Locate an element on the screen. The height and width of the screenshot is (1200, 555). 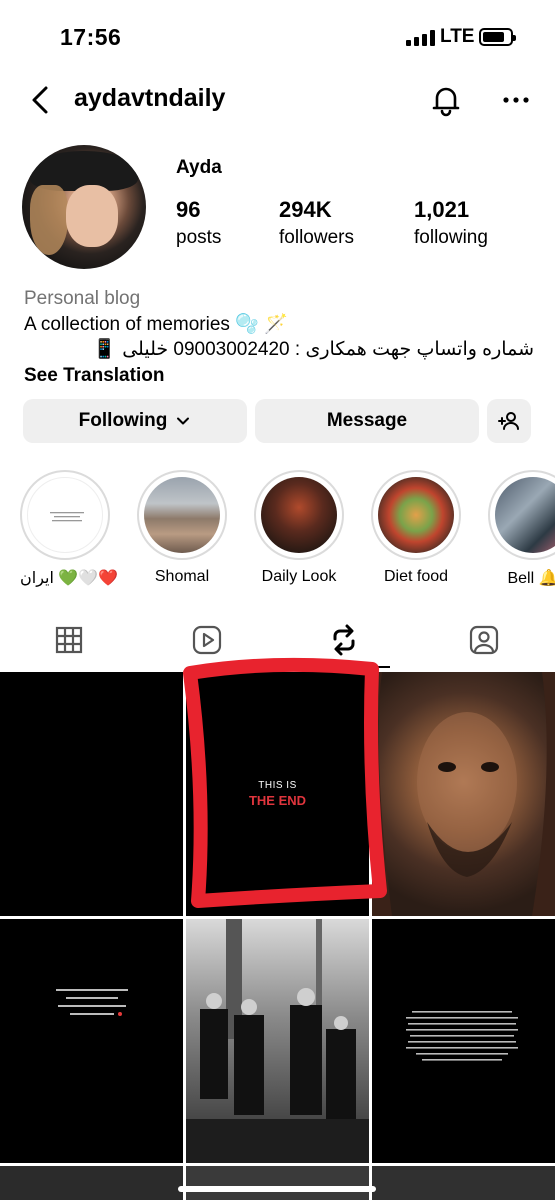
highlight-diet-food: Diet food is located at coordinates (416, 528).